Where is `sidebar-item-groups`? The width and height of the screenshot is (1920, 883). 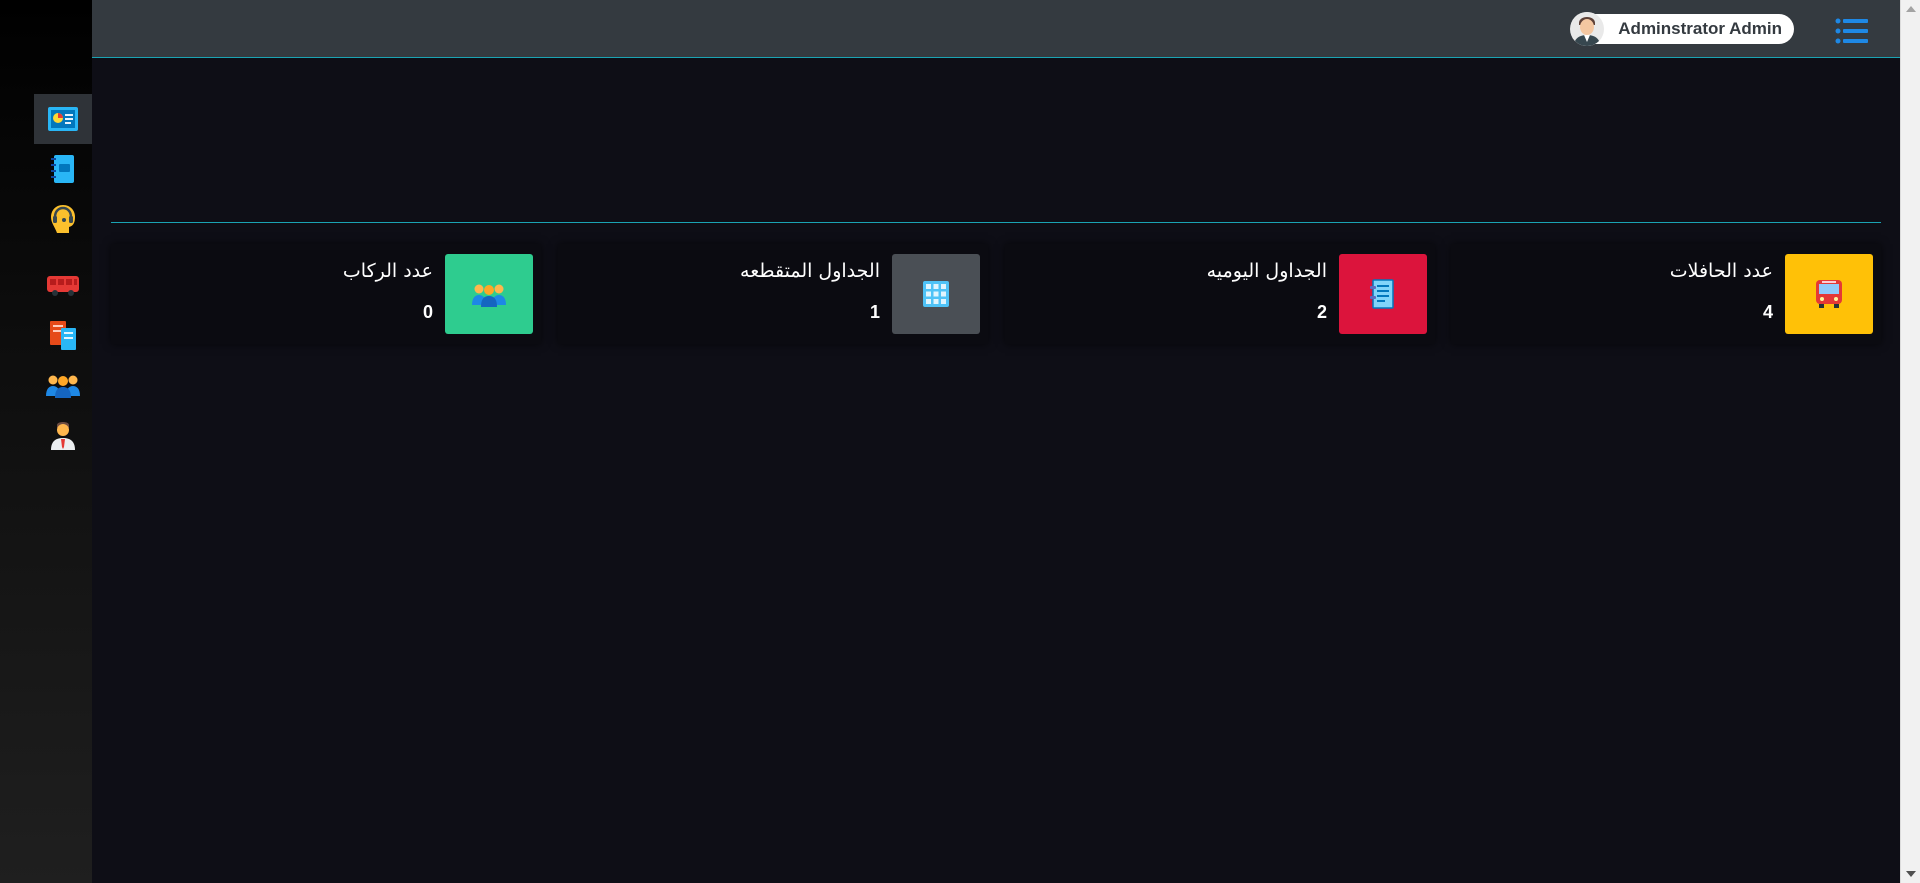
sidebar-item-groups is located at coordinates (63, 385).